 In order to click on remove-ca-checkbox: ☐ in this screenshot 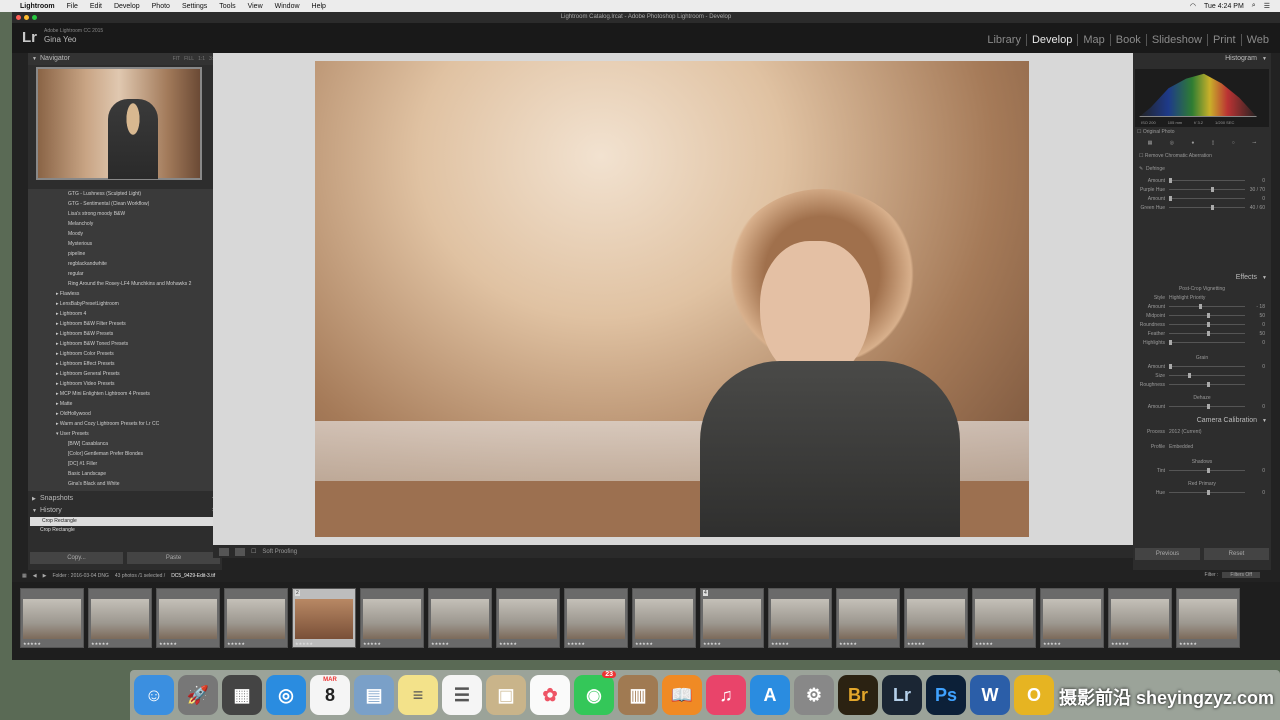, I will do `click(1141, 156)`.